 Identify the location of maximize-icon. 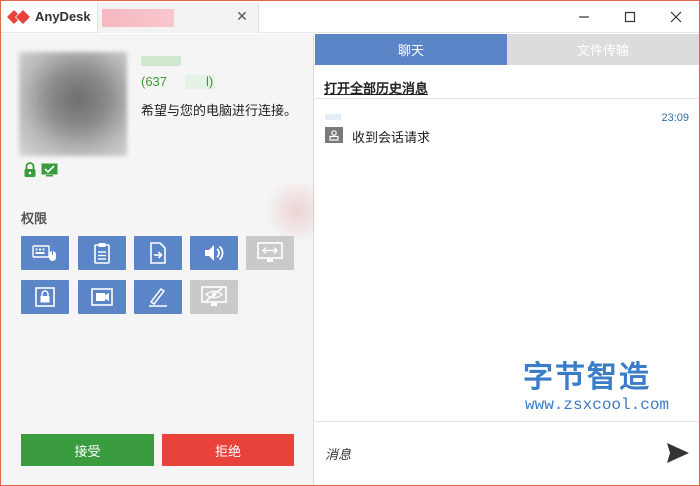
(630, 17).